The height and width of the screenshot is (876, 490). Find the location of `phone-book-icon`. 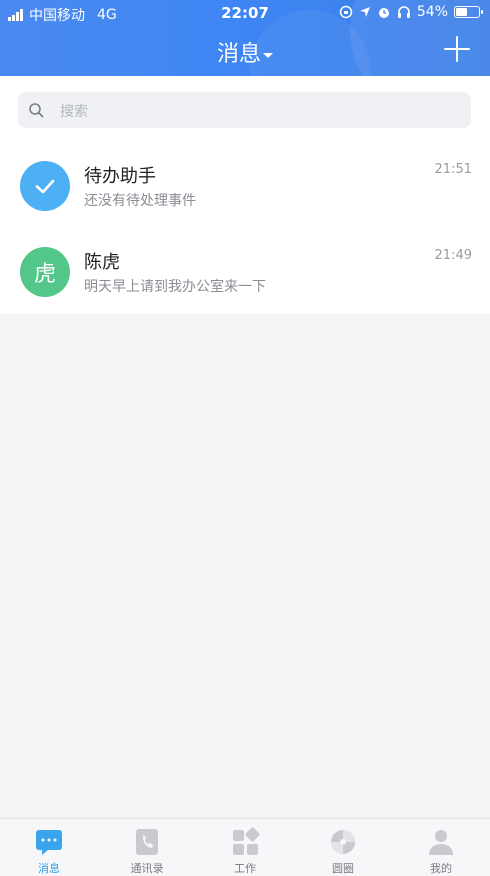

phone-book-icon is located at coordinates (147, 842).